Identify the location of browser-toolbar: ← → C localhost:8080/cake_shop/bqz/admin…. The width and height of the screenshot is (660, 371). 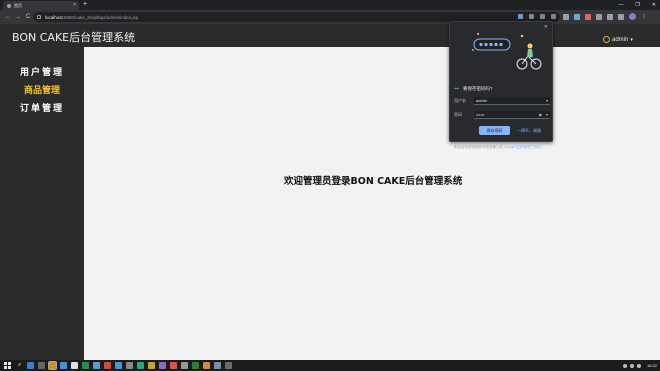
(330, 17).